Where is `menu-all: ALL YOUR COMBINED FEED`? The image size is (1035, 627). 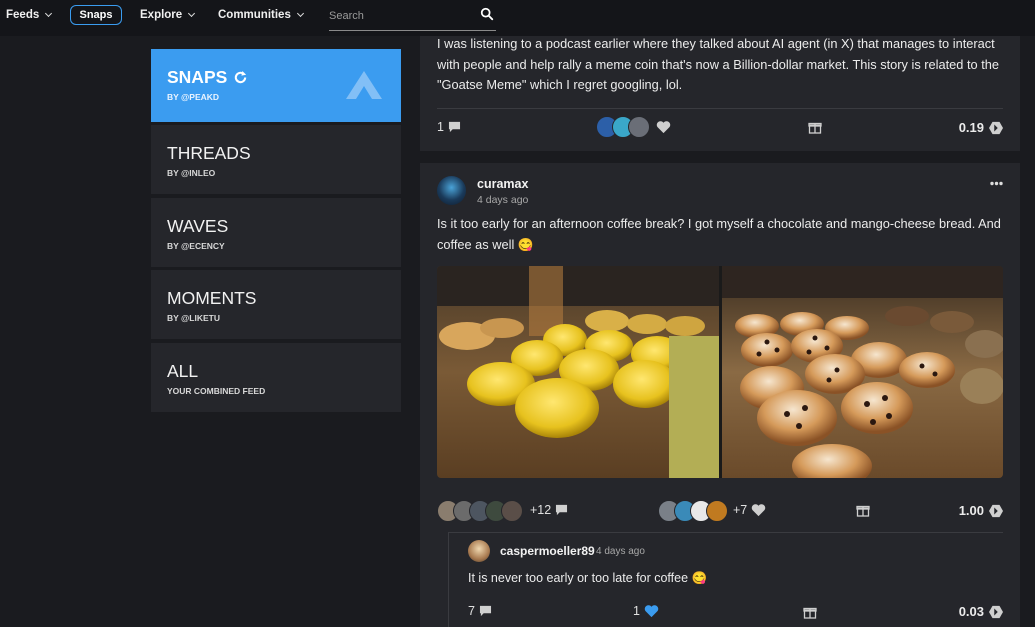 menu-all: ALL YOUR COMBINED FEED is located at coordinates (276, 377).